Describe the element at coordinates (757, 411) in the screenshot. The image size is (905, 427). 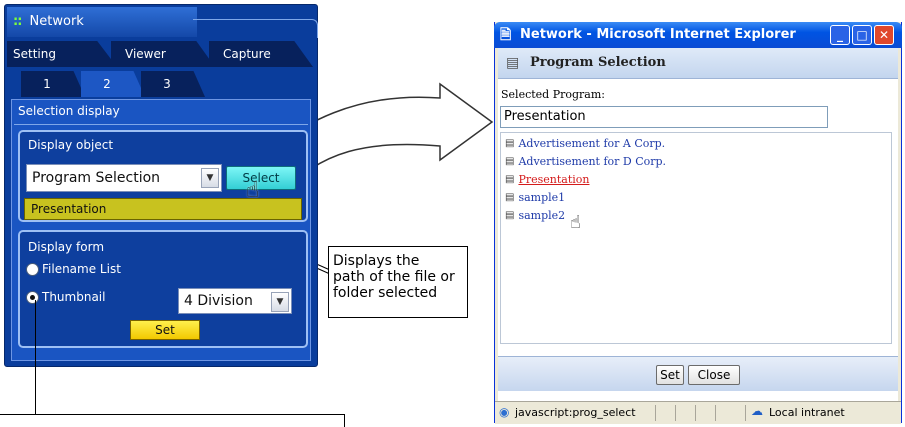
I see `intranet-icon: ☁` at that location.